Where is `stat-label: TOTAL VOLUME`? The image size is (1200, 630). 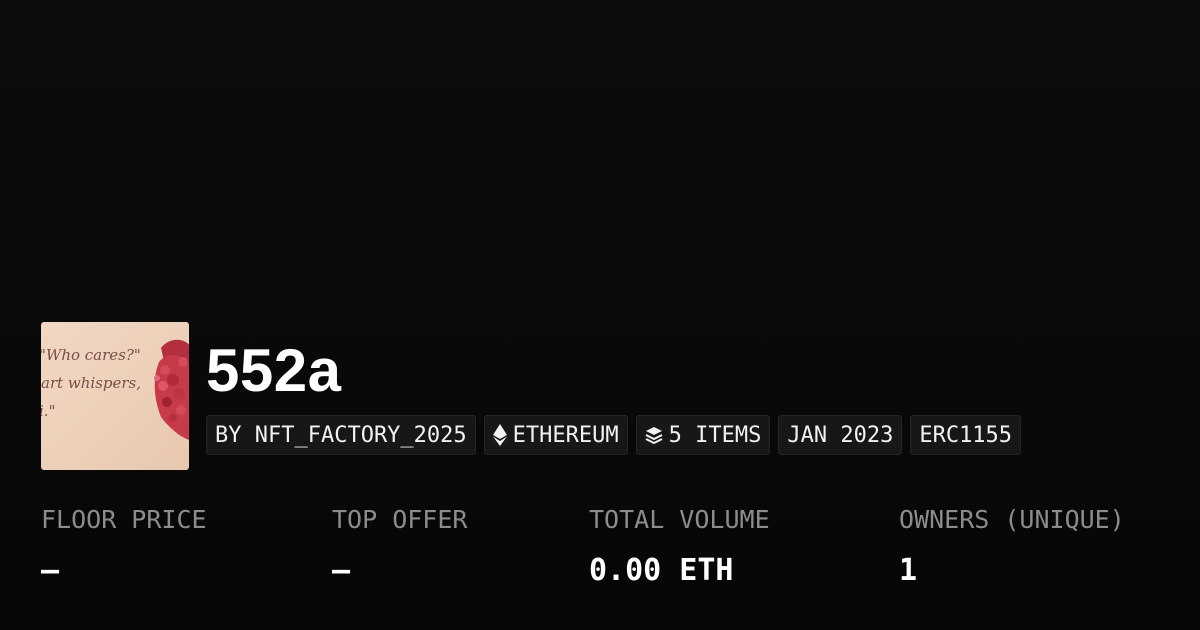 stat-label: TOTAL VOLUME is located at coordinates (679, 519).